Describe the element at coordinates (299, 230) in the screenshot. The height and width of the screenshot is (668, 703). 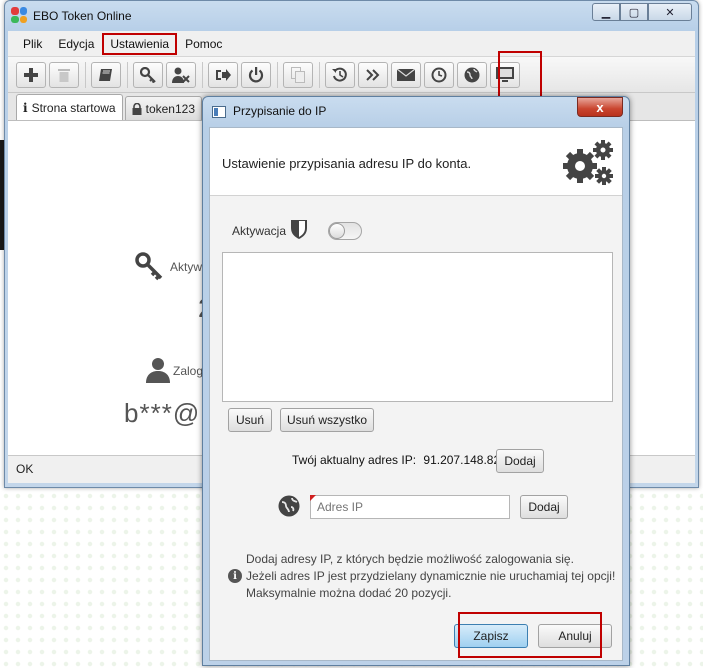
I see `shield-icon` at that location.